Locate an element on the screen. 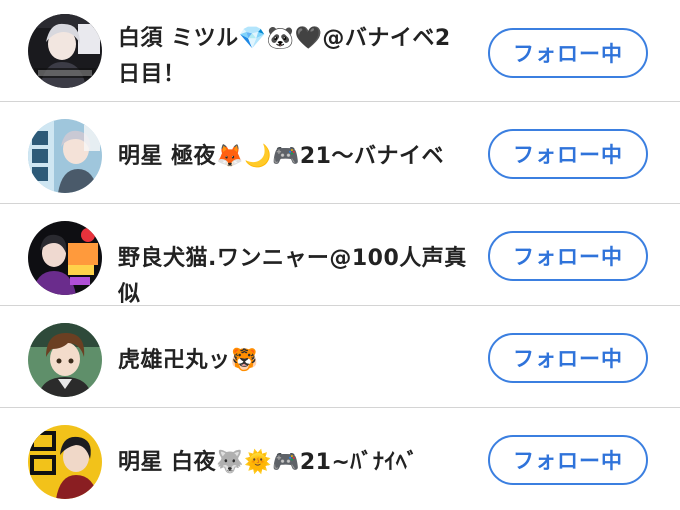  user-name: 明星 白夜🐺🌞🎮21~ﾊﾞﾅｲﾍﾞ is located at coordinates (295, 463).